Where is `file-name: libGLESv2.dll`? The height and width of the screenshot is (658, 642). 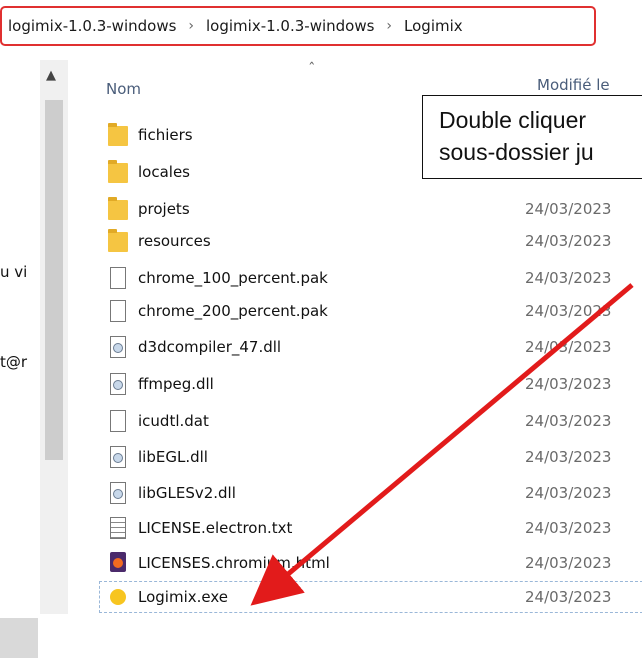 file-name: libGLESv2.dll is located at coordinates (187, 493).